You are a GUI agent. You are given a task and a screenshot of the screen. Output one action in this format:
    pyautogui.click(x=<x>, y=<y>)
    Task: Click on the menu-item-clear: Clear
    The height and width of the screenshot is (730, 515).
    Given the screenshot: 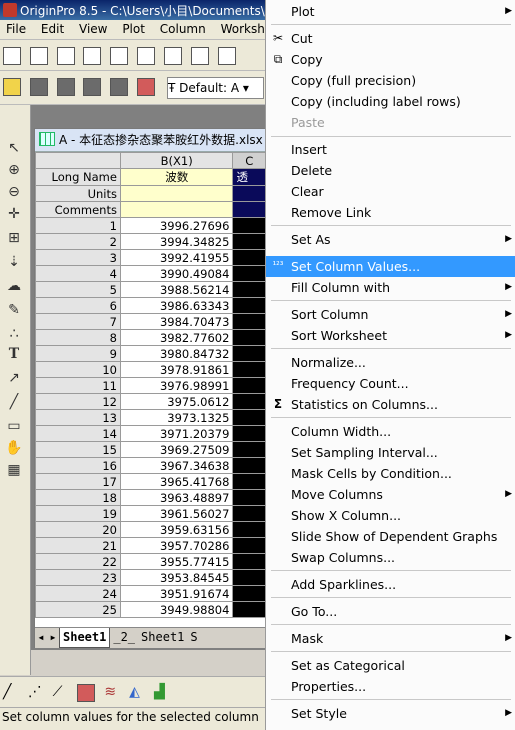 What is the action you would take?
    pyautogui.click(x=390, y=191)
    